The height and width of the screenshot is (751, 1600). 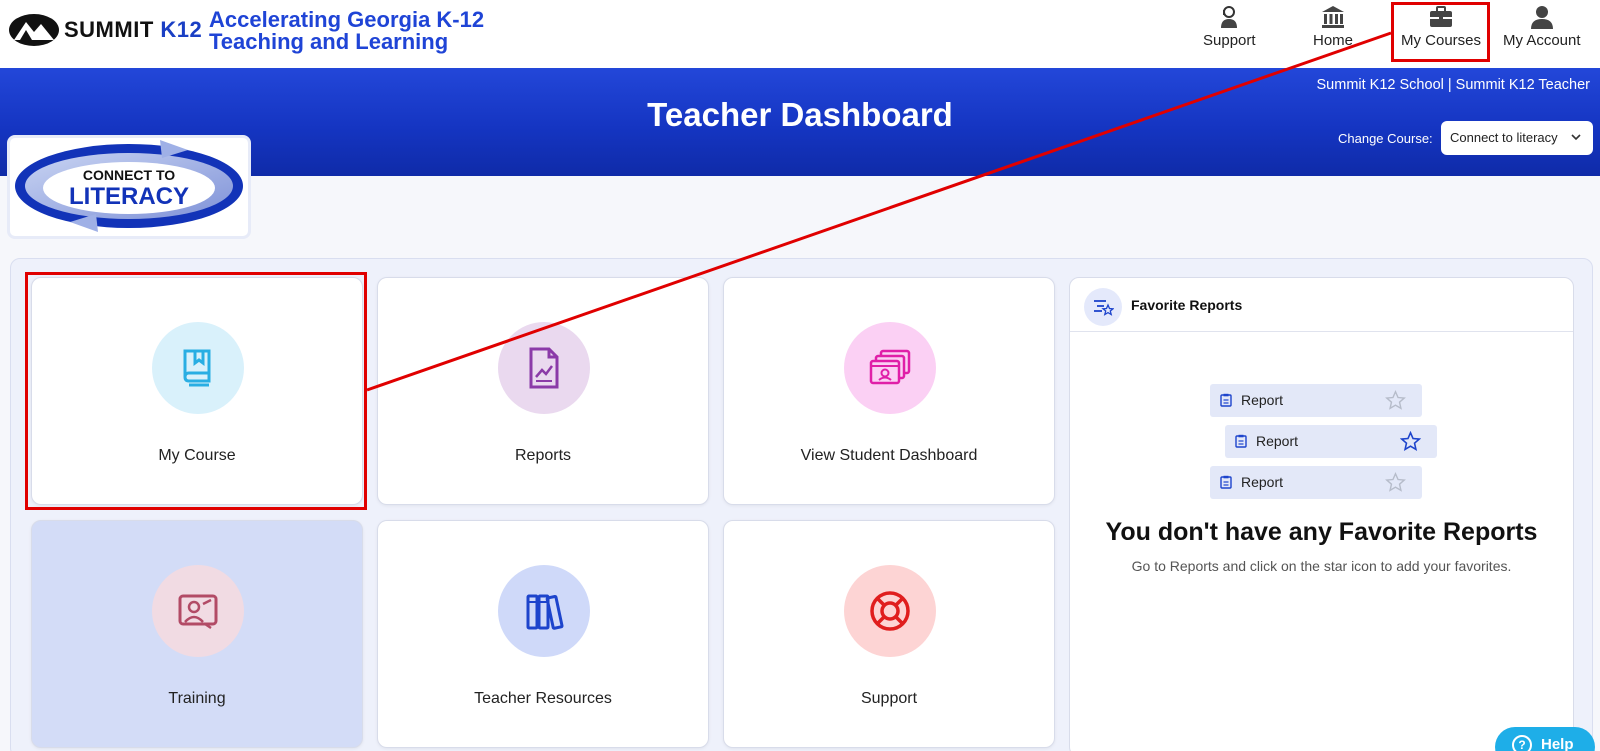 I want to click on favorite-list-icon, so click(x=1103, y=307).